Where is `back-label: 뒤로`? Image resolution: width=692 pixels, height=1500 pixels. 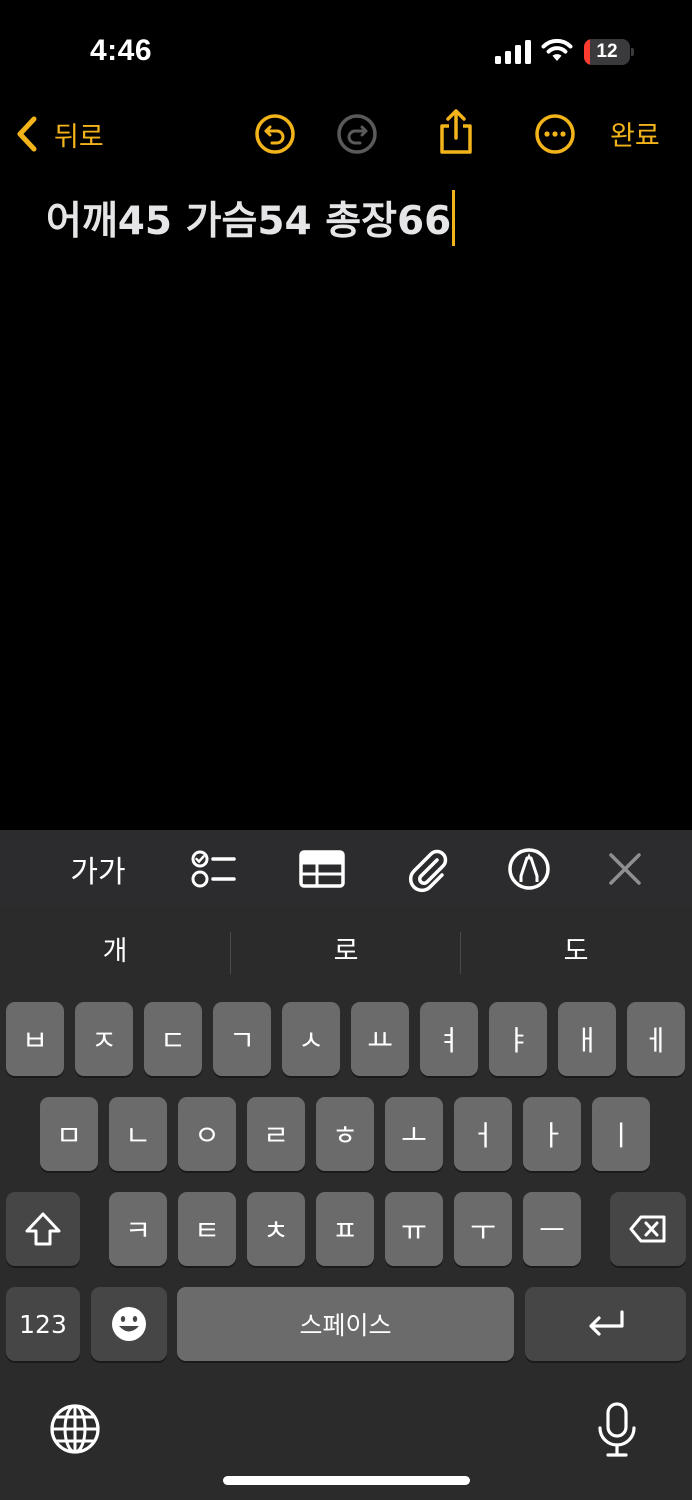 back-label: 뒤로 is located at coordinates (79, 137).